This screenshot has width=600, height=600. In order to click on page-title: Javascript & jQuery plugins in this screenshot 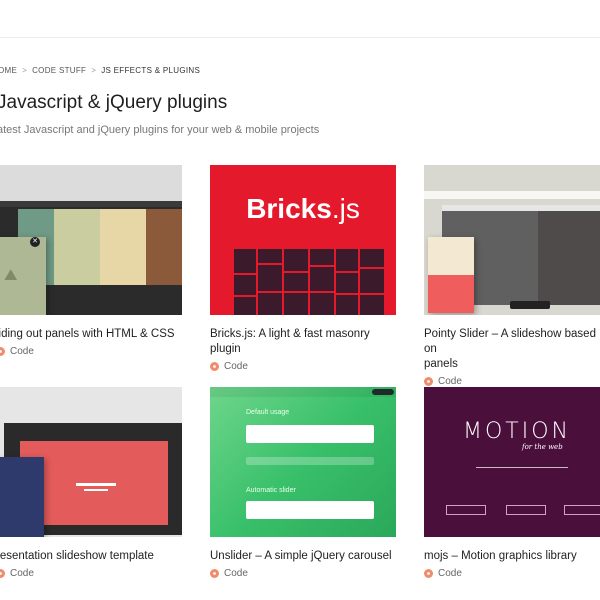, I will do `click(114, 102)`.